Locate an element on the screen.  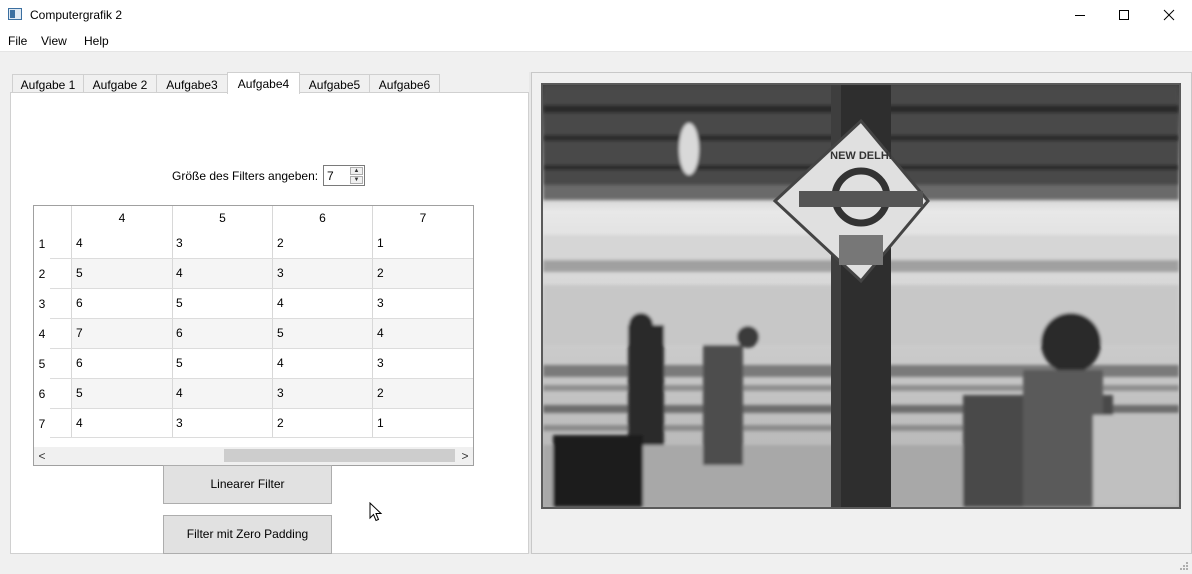
row-header: 5 is located at coordinates (42, 364).